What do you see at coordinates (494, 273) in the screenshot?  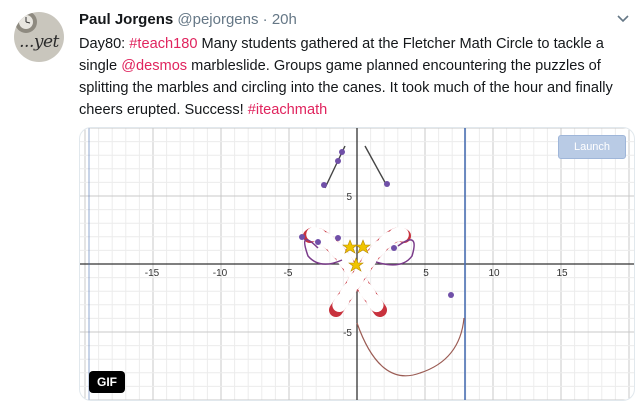 I see `x-tick-label: 10` at bounding box center [494, 273].